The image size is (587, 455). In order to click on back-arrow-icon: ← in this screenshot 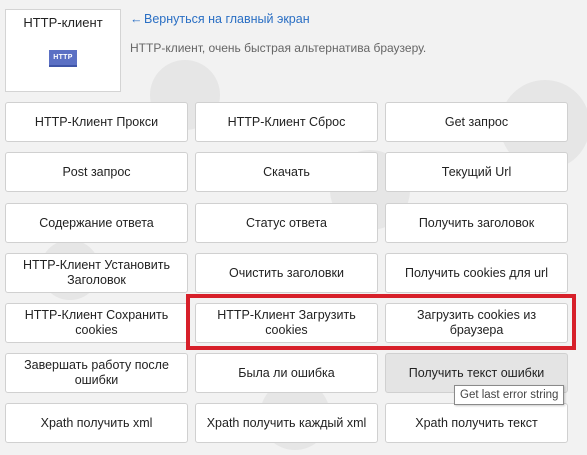, I will do `click(136, 19)`.